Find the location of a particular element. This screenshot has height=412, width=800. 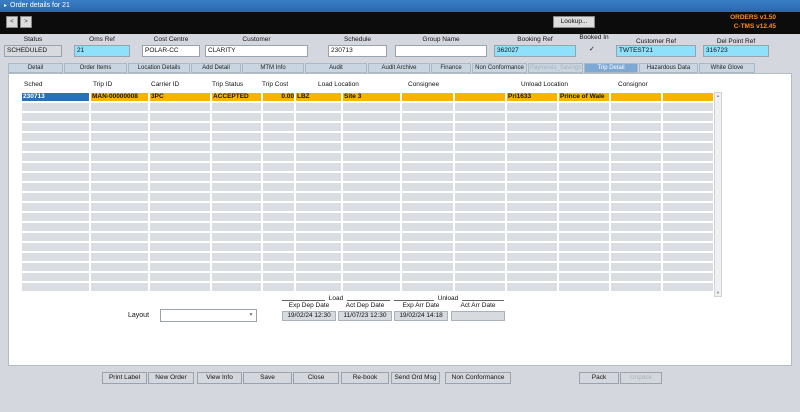

print-label-button: Print Label is located at coordinates (124, 378).